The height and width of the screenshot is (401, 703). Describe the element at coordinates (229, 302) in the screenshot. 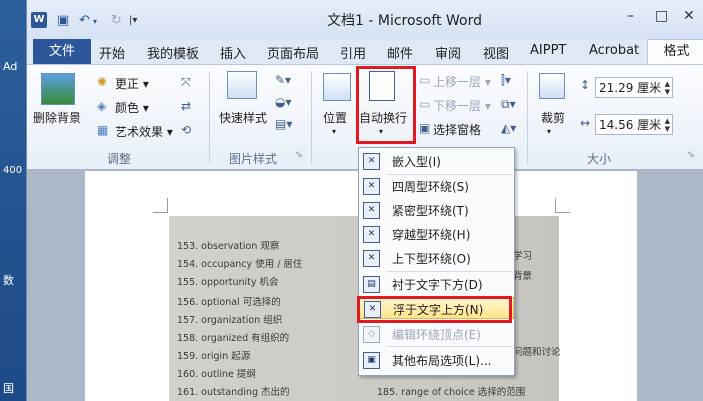

I see `doc-line: 156. optional 可选择的` at that location.